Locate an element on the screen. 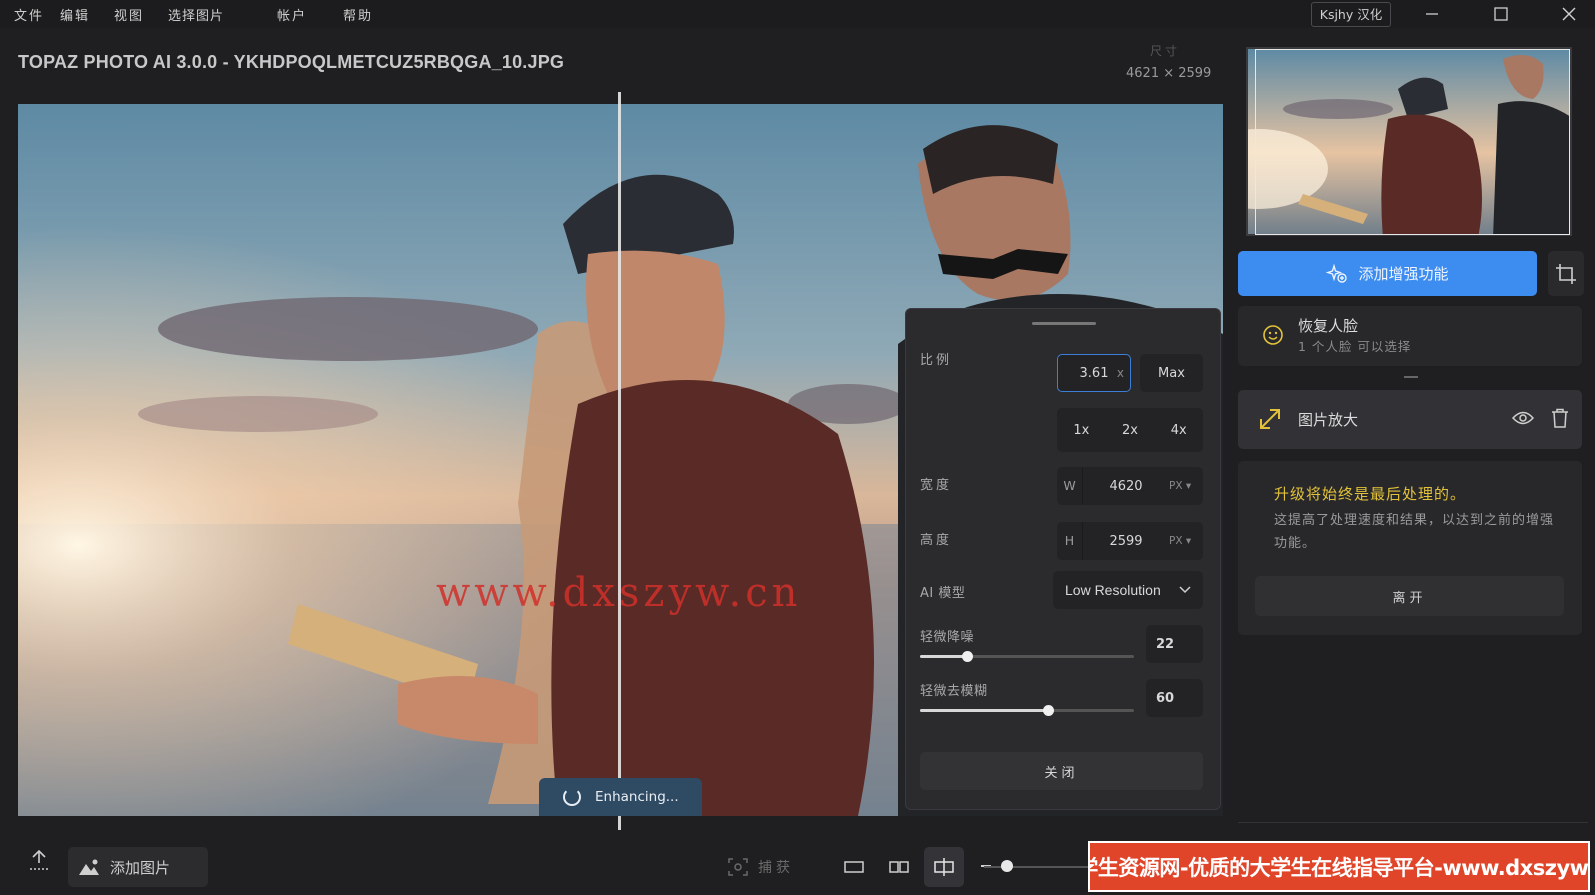 The image size is (1595, 895). height-value: 2599 is located at coordinates (1126, 541).